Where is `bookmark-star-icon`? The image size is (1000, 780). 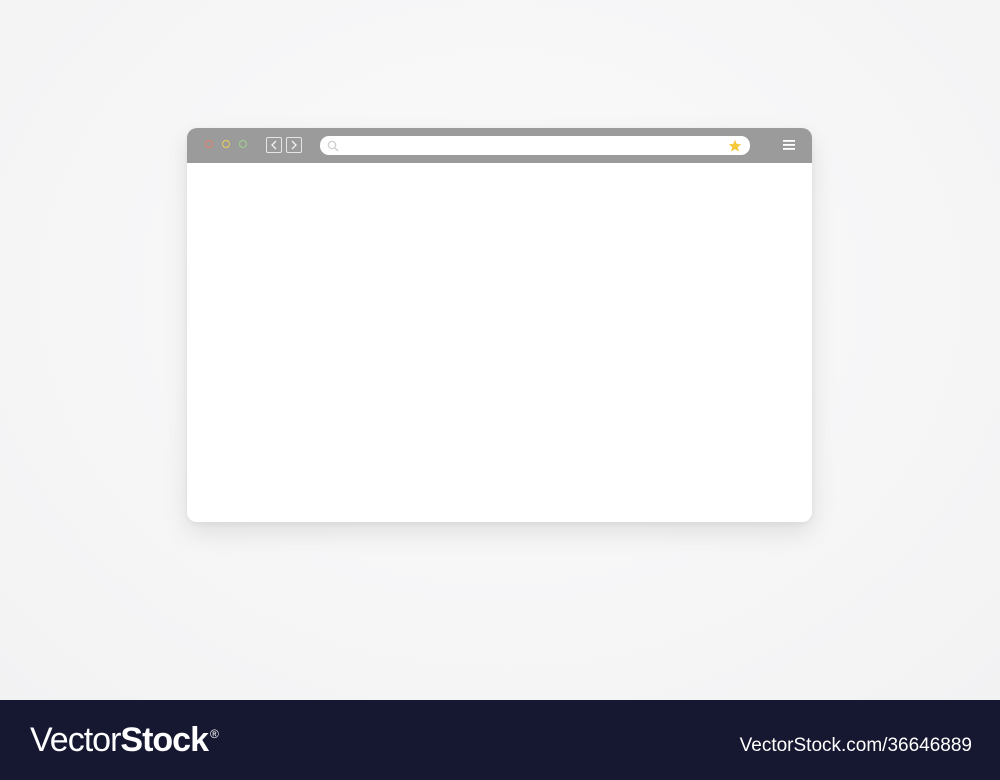
bookmark-star-icon is located at coordinates (735, 146).